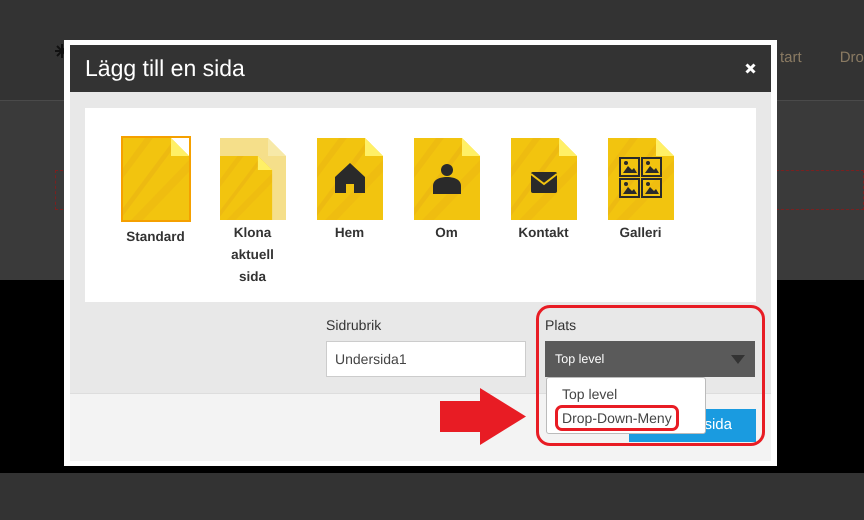  Describe the element at coordinates (738, 359) in the screenshot. I see `dropdown-caret-icon` at that location.